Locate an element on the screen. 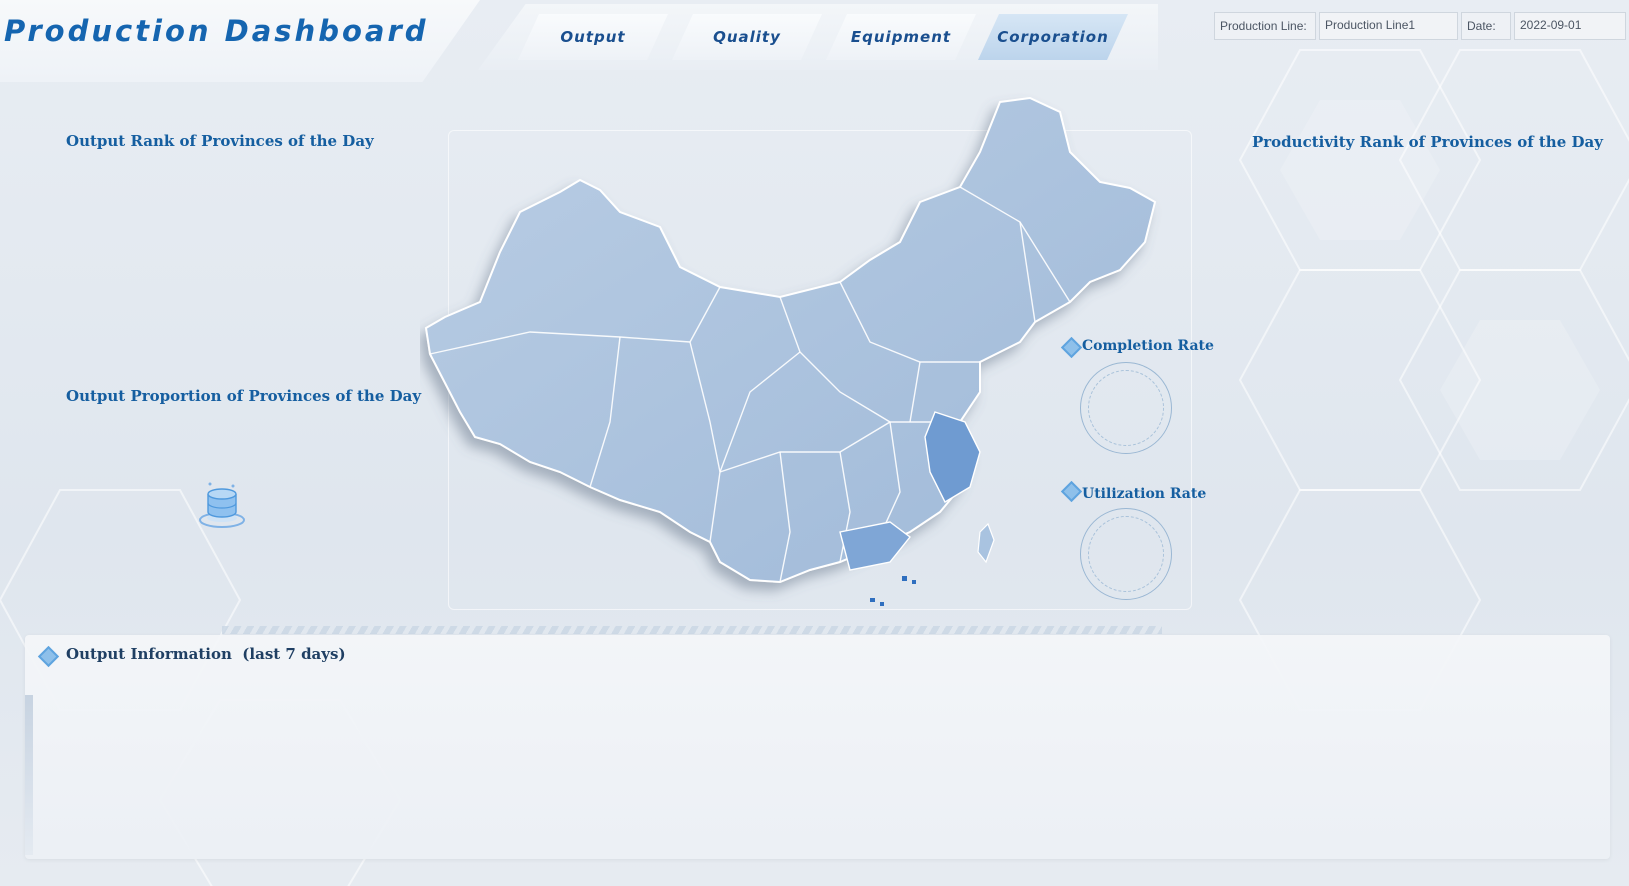  tab-corporation-label: Corporation is located at coordinates (1053, 37).